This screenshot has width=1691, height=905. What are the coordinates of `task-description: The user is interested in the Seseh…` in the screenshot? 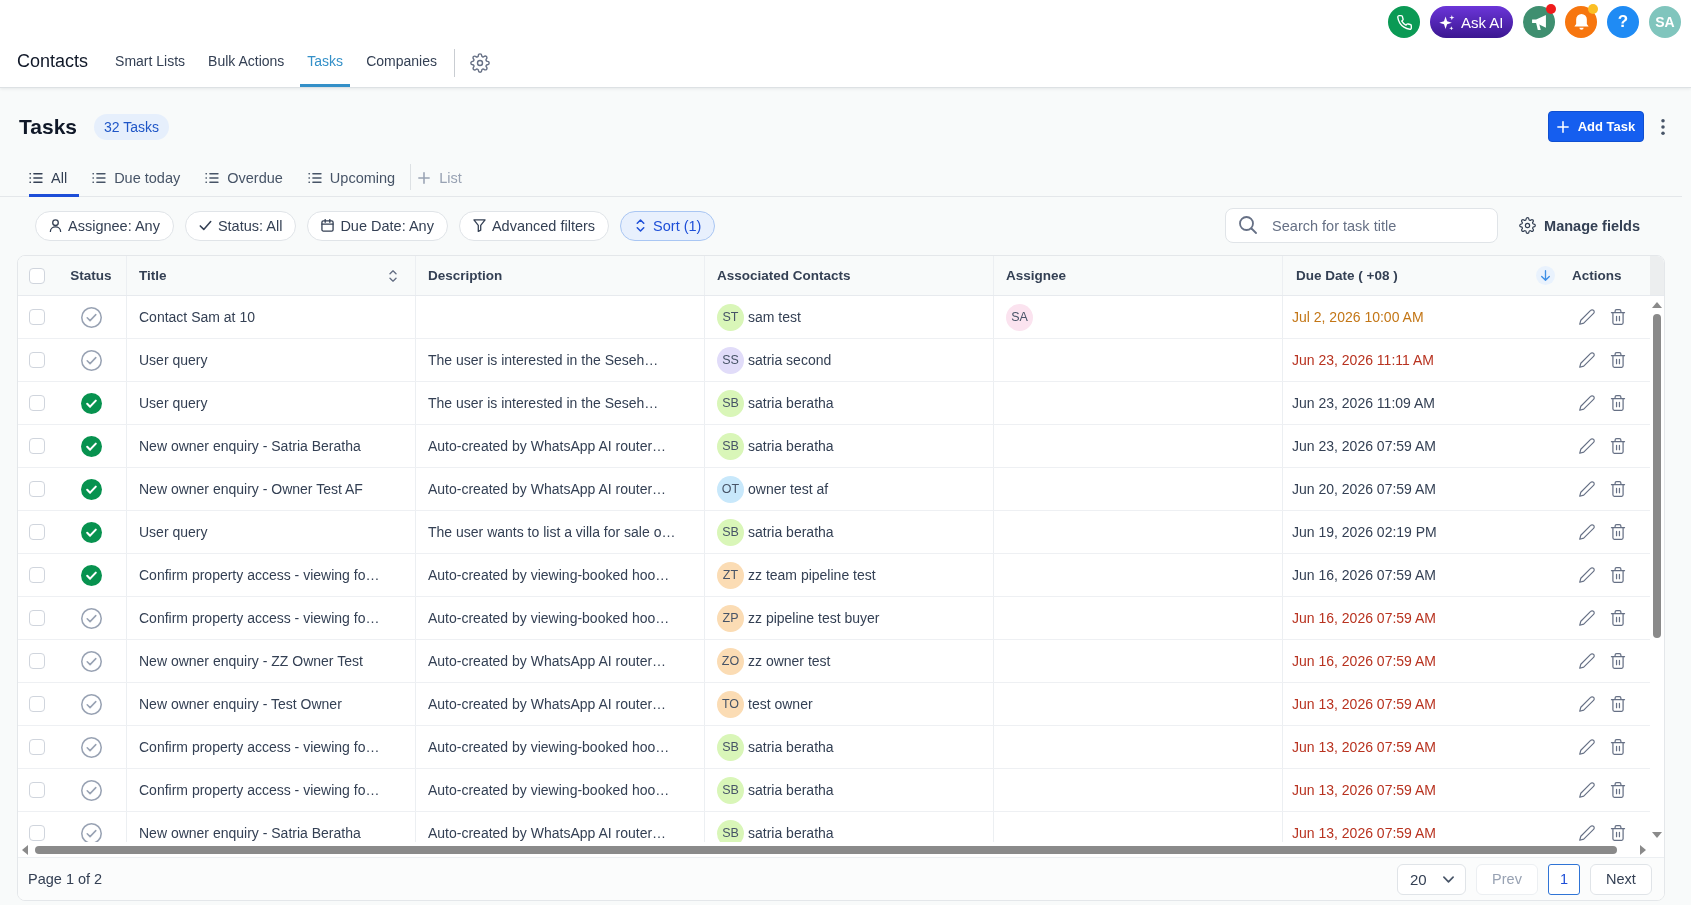 It's located at (543, 403).